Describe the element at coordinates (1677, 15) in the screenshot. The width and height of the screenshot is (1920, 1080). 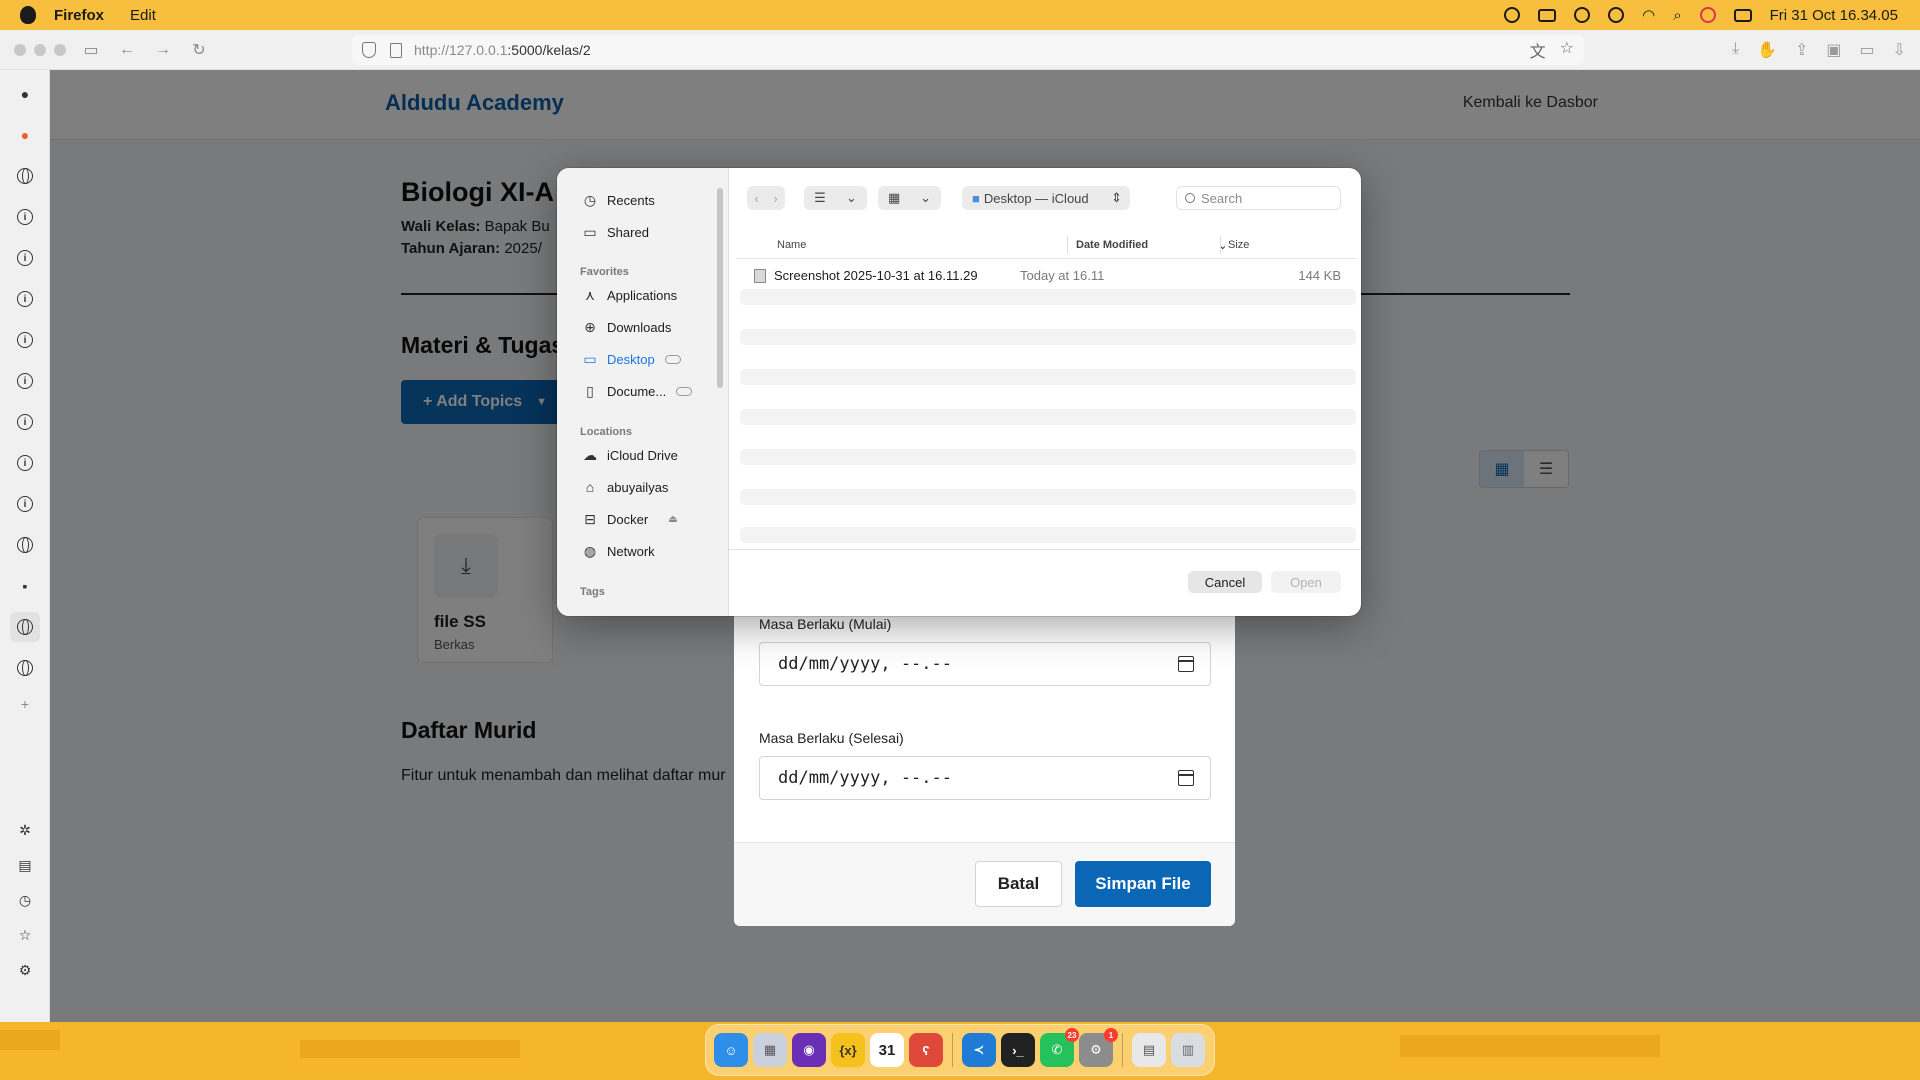
I see `spotlight-search-icon: ⌕` at that location.